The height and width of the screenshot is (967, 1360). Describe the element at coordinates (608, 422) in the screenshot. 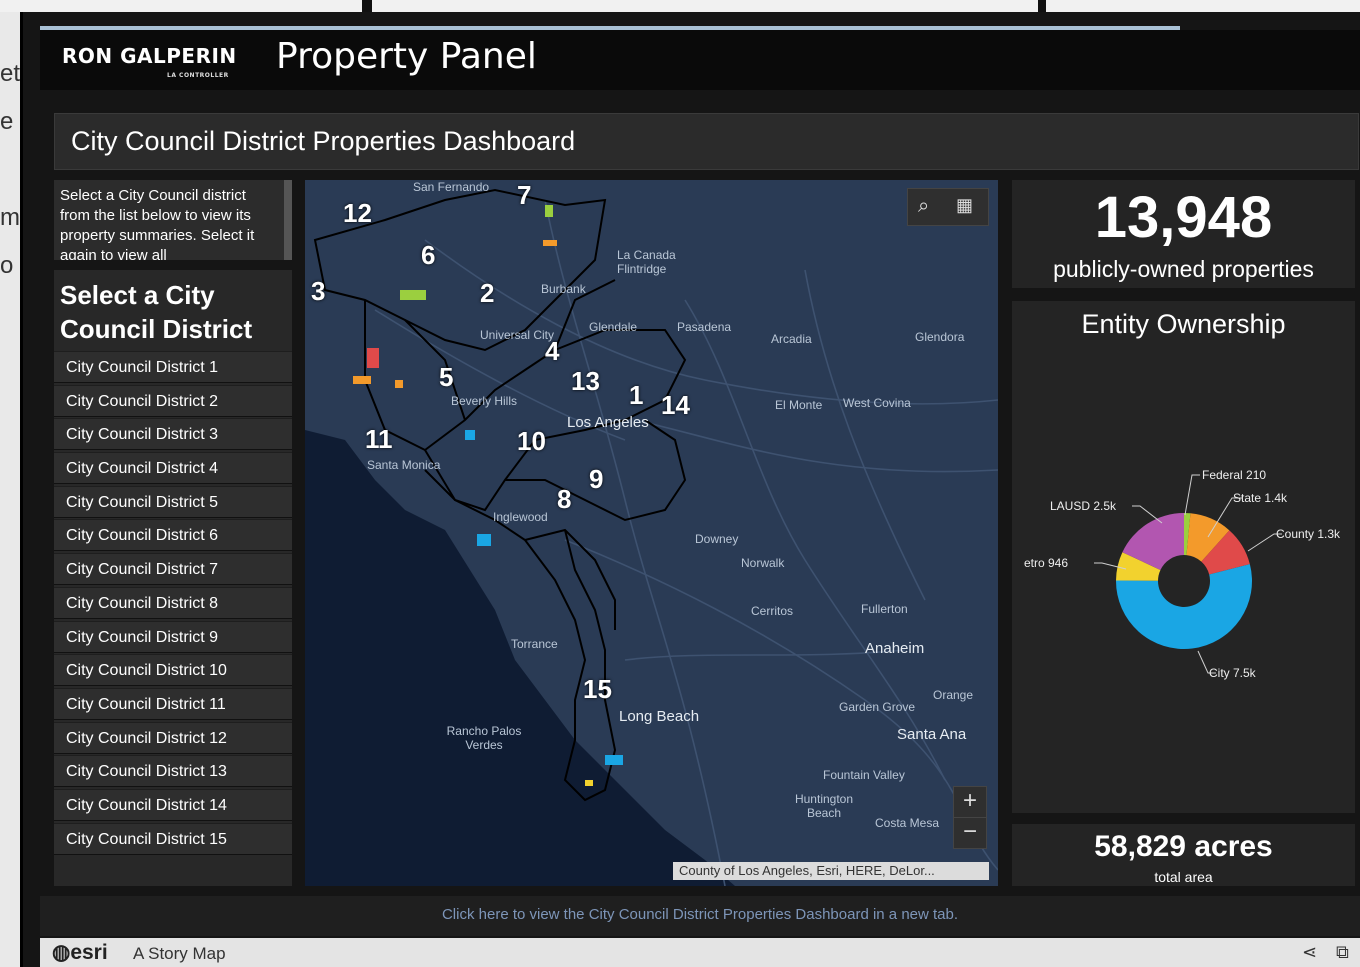

I see `map-place-label: Los Angeles` at that location.